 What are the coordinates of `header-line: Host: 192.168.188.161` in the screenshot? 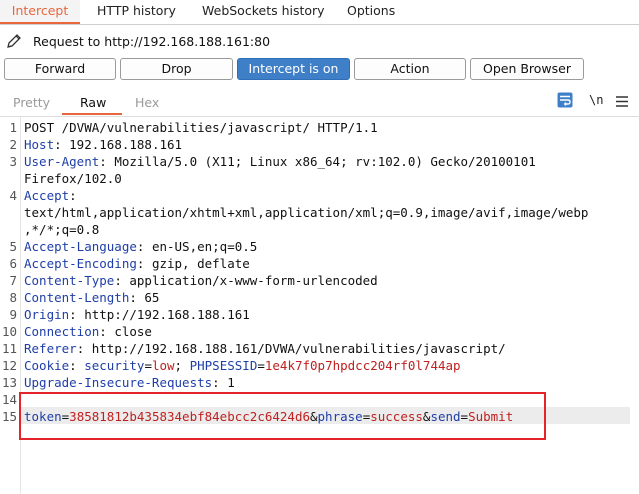 It's located at (103, 144).